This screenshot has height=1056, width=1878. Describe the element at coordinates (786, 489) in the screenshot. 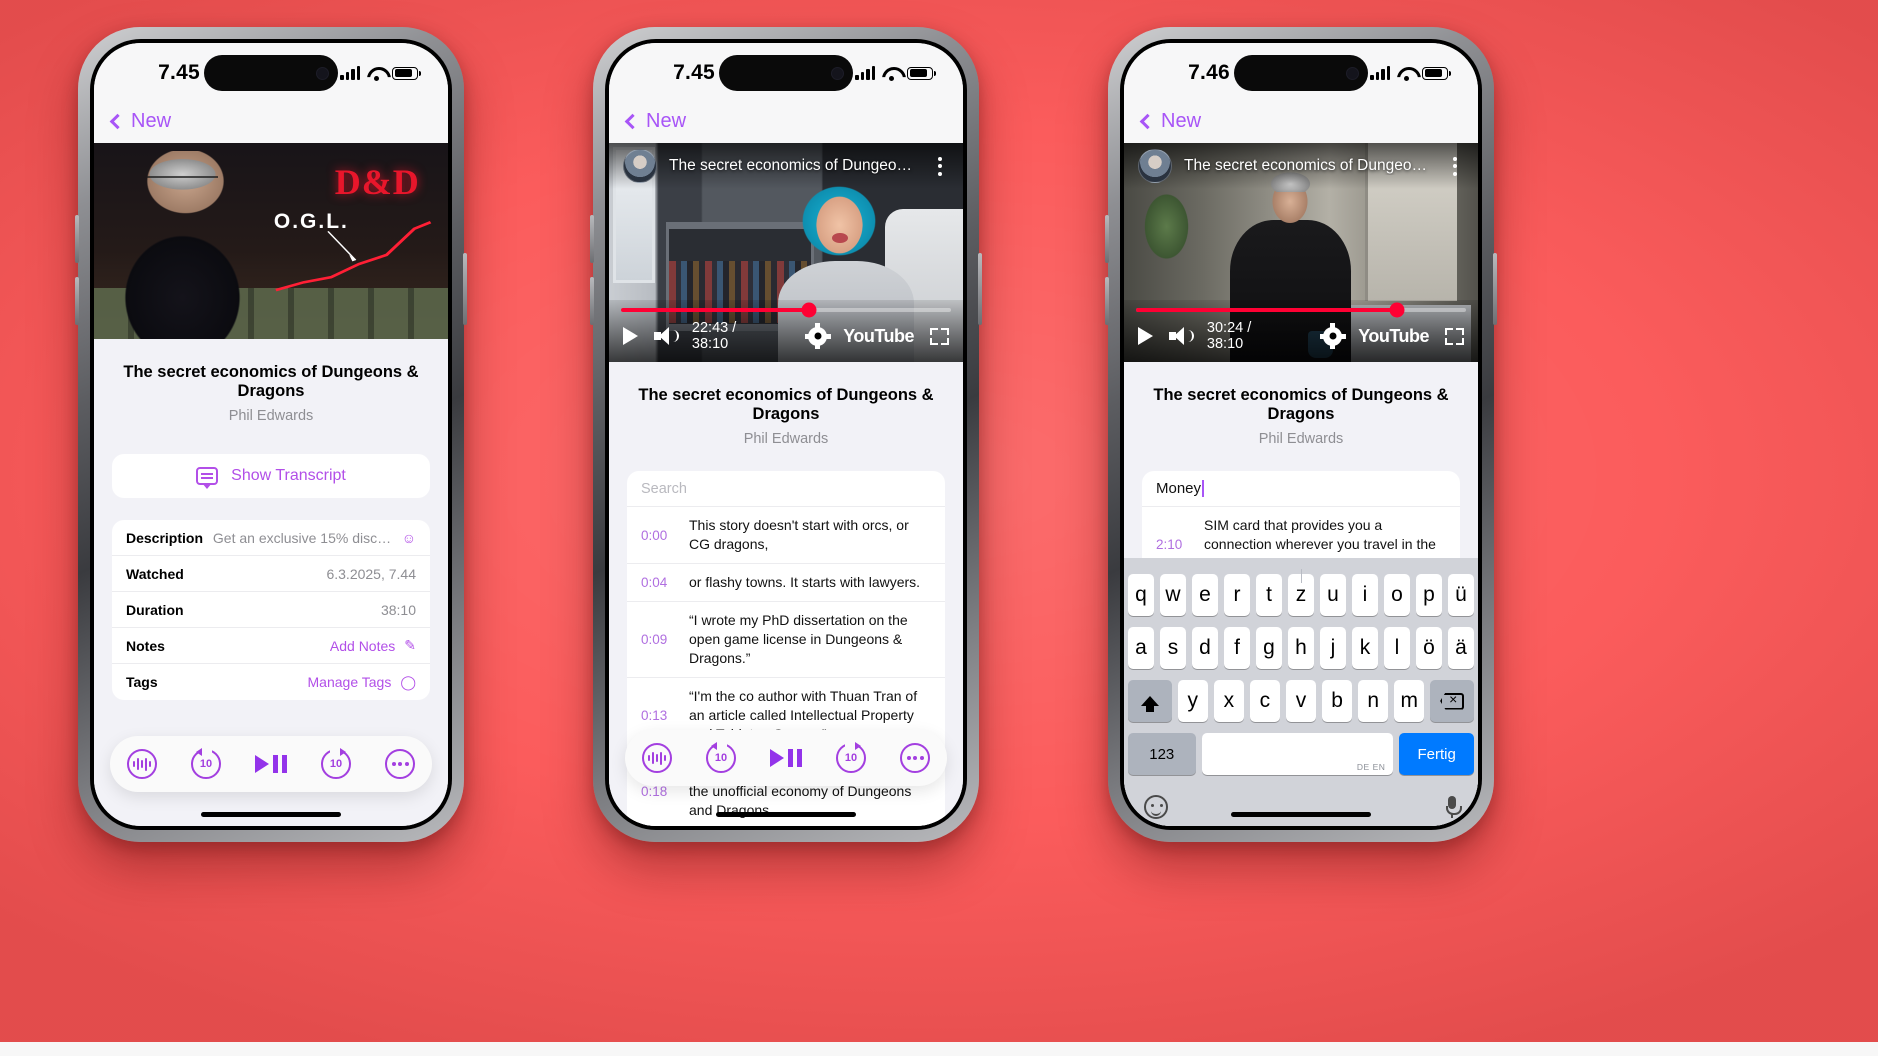

I see `search-input: Search` at that location.